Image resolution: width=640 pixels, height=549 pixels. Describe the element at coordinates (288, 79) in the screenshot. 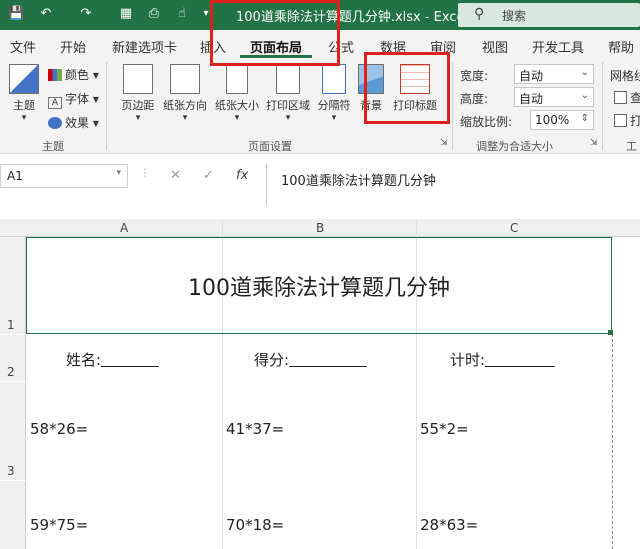

I see `print-area-icon` at that location.